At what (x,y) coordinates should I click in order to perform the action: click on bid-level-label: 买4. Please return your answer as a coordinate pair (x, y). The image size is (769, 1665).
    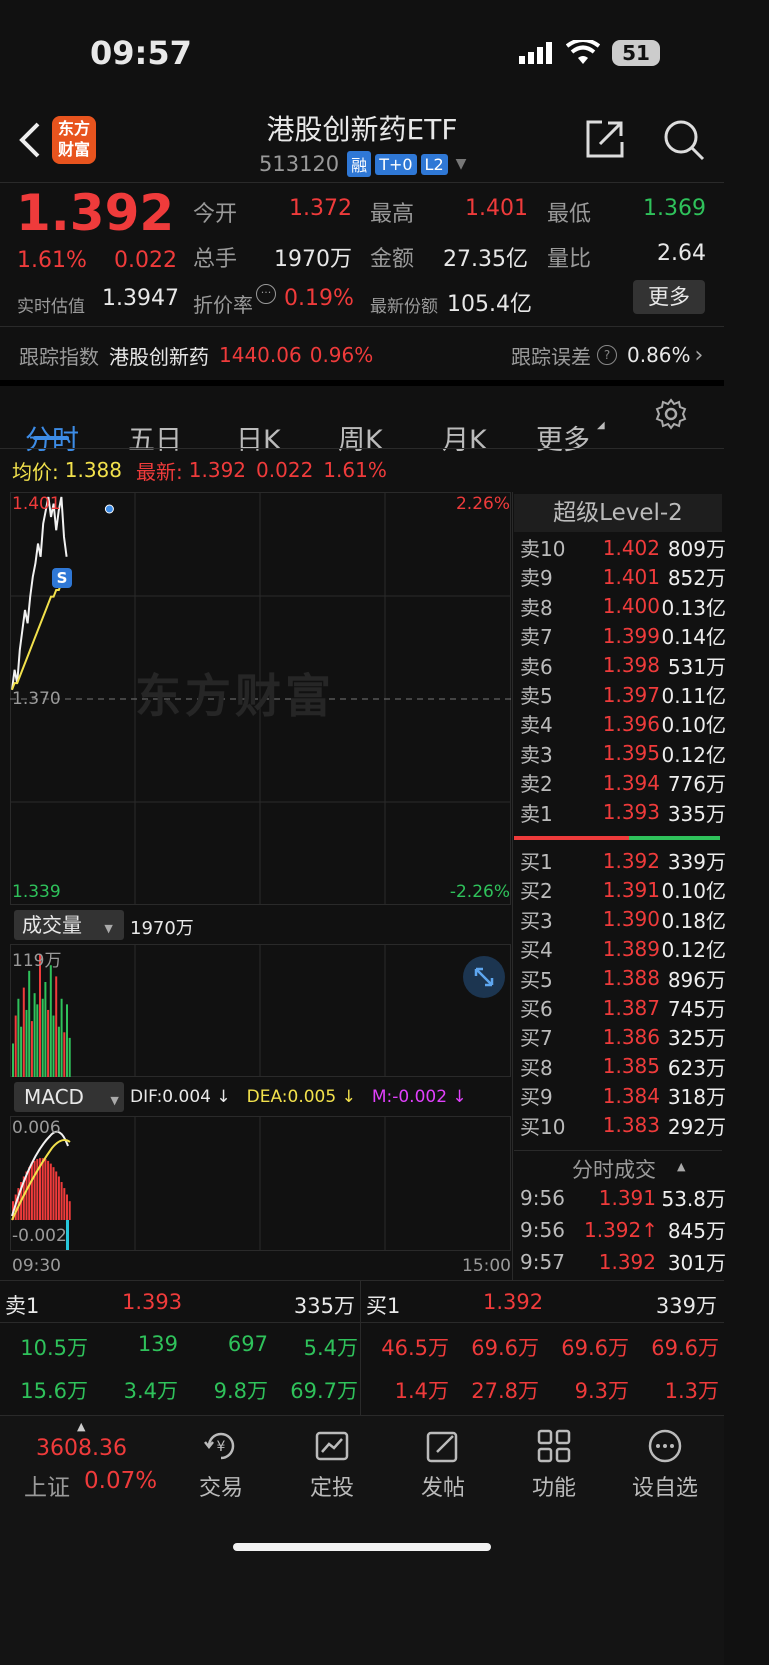
    Looking at the image, I should click on (536, 950).